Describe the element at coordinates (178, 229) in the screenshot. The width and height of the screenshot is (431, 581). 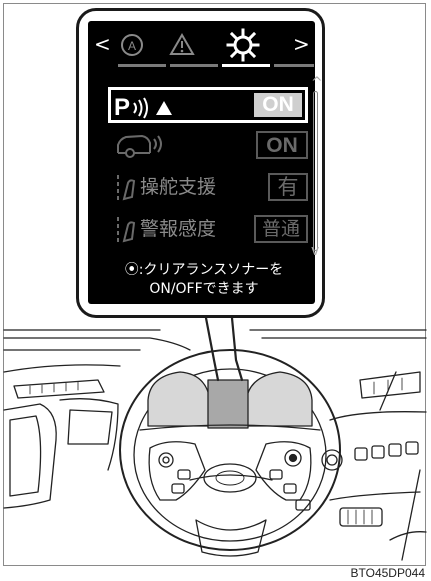
I see `alert-sensitivity-label: 警報感度` at that location.